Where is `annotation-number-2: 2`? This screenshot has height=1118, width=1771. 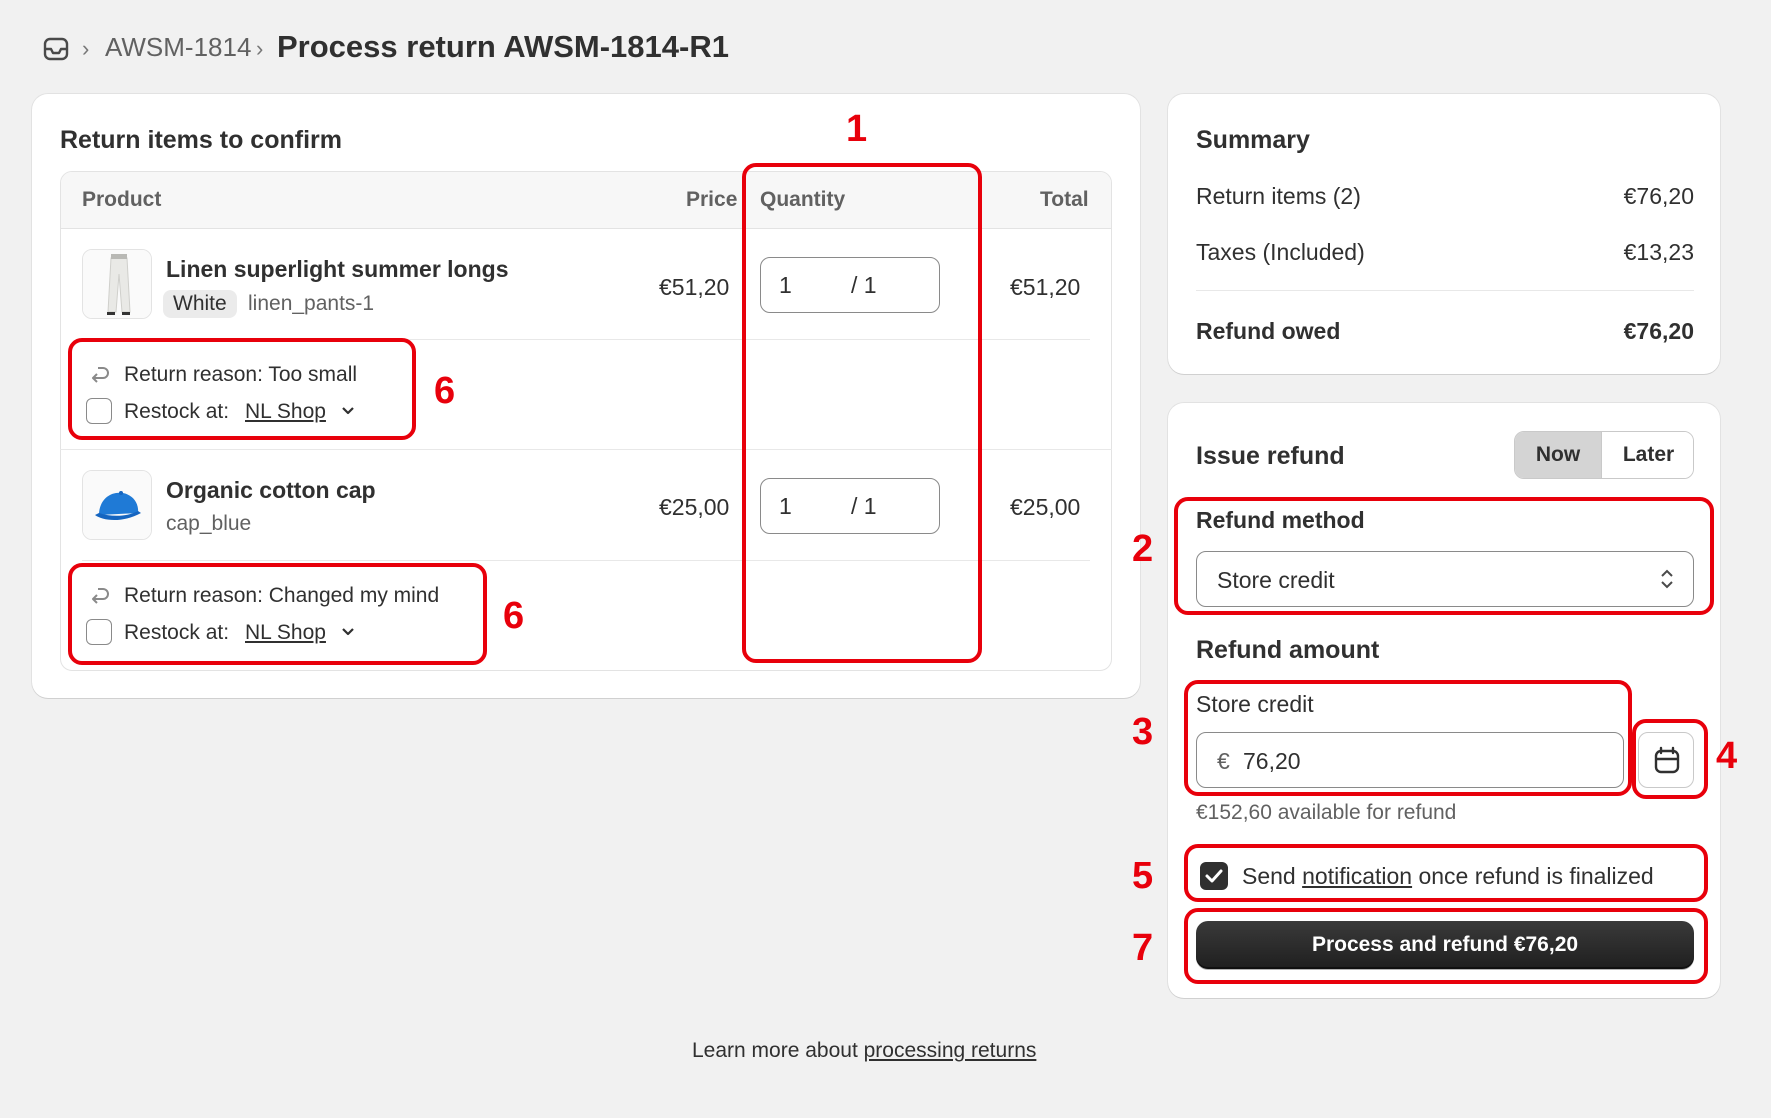
annotation-number-2: 2 is located at coordinates (1143, 549).